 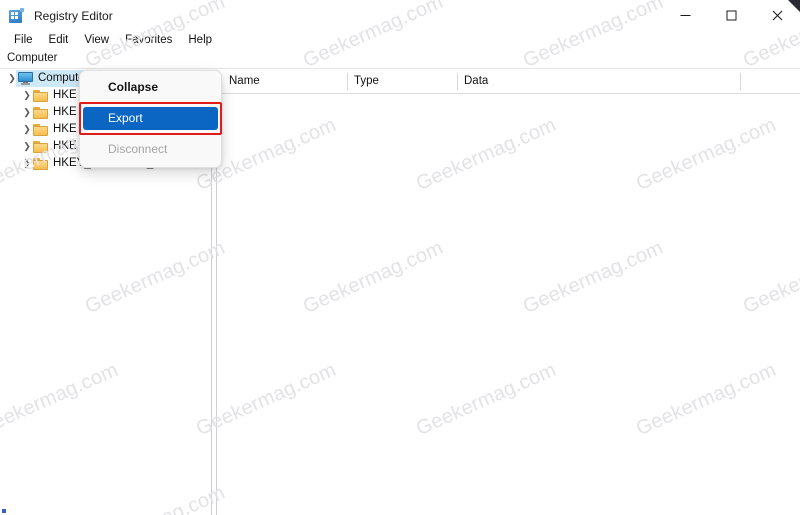 What do you see at coordinates (73, 15) in the screenshot?
I see `window-title: Registry Editor` at bounding box center [73, 15].